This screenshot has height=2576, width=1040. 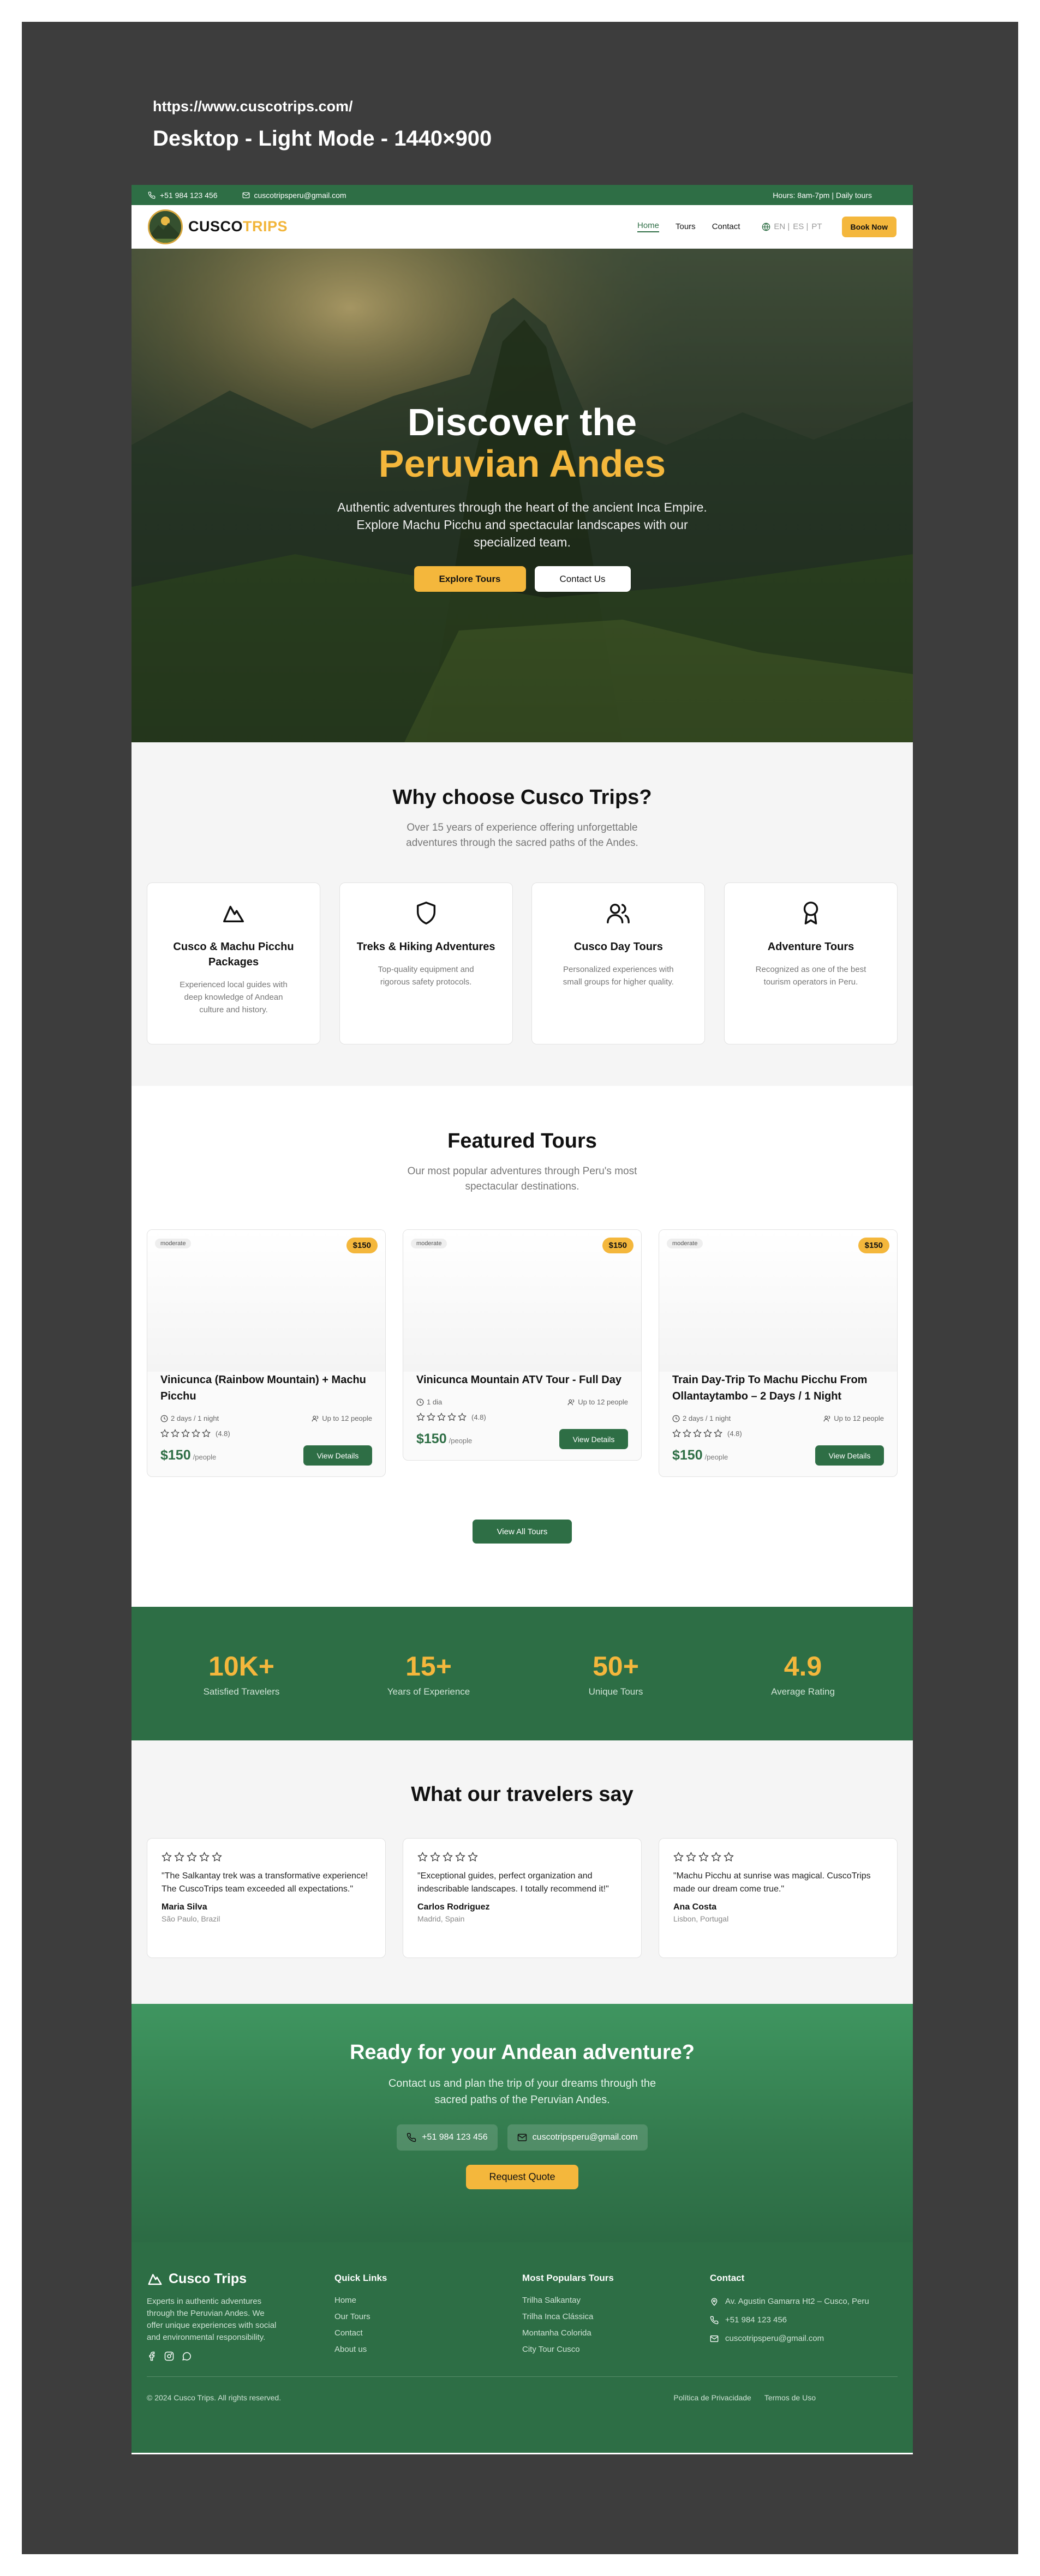 What do you see at coordinates (294, 196) in the screenshot?
I see `topbar-email: cuscotripsperu@gmail.com` at bounding box center [294, 196].